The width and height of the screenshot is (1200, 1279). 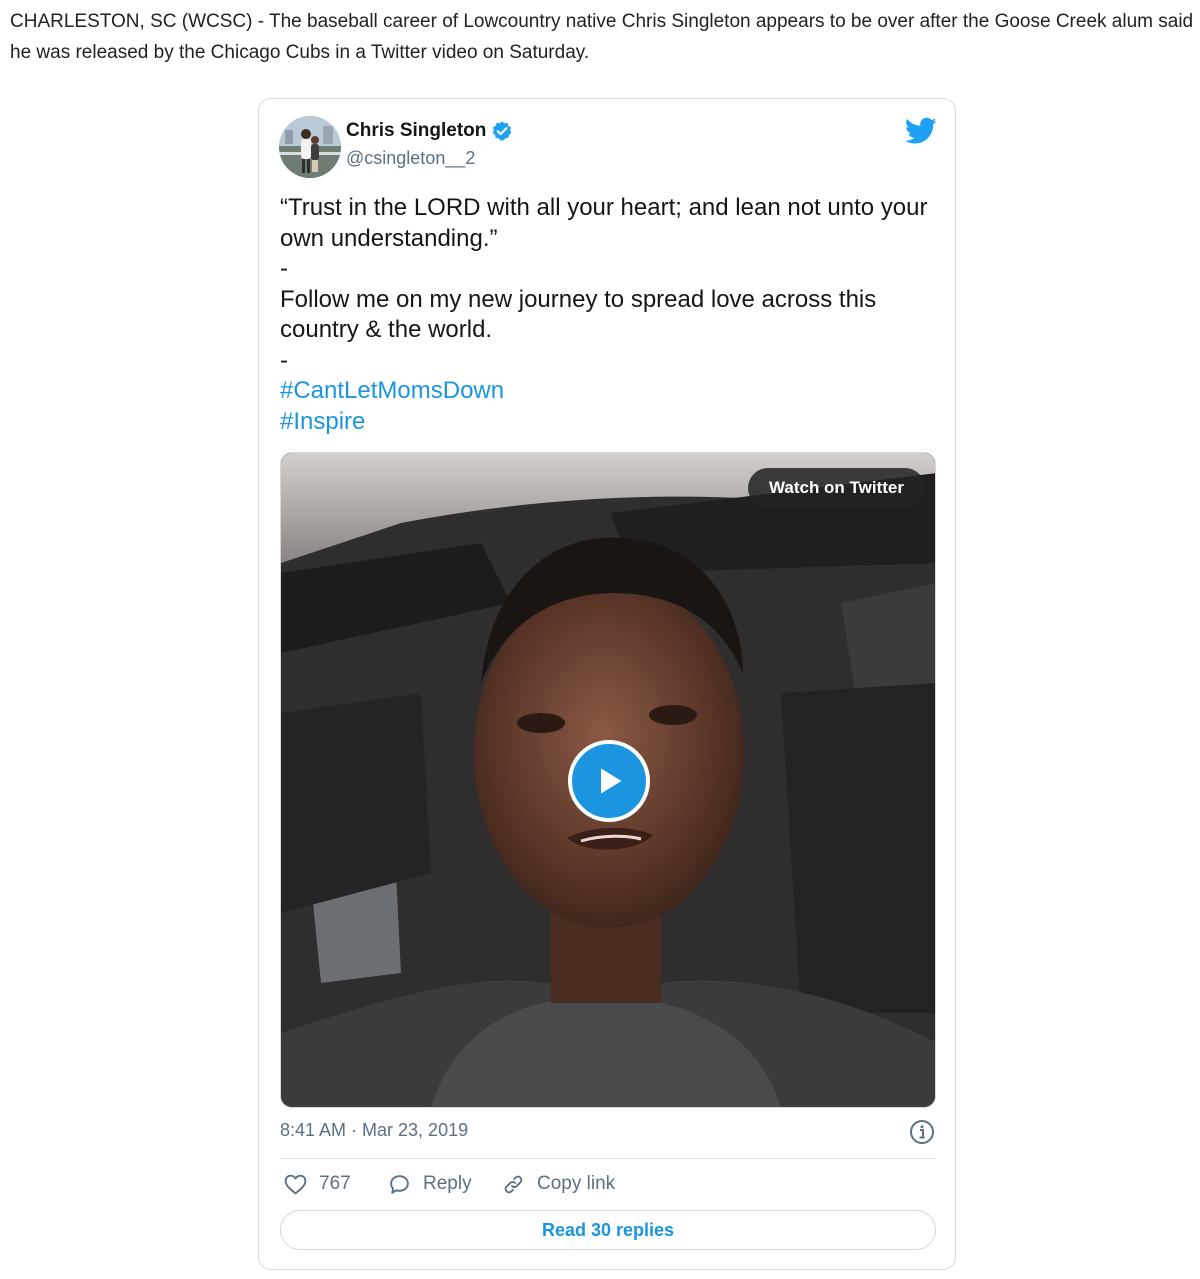 I want to click on like-count: 767, so click(x=335, y=1183).